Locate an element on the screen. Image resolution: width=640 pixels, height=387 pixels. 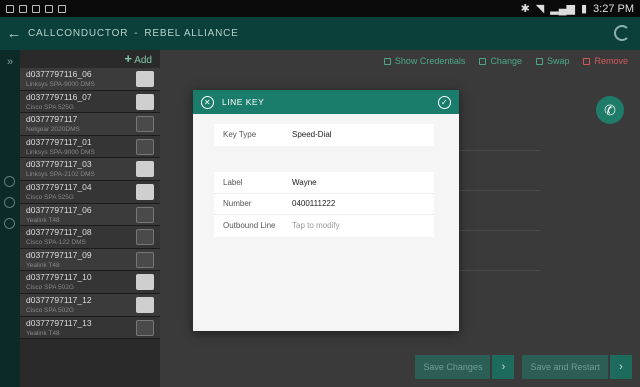
list-item: d0377797117_01 Linksys SPA-9000 DMS is located at coordinates (90, 147).